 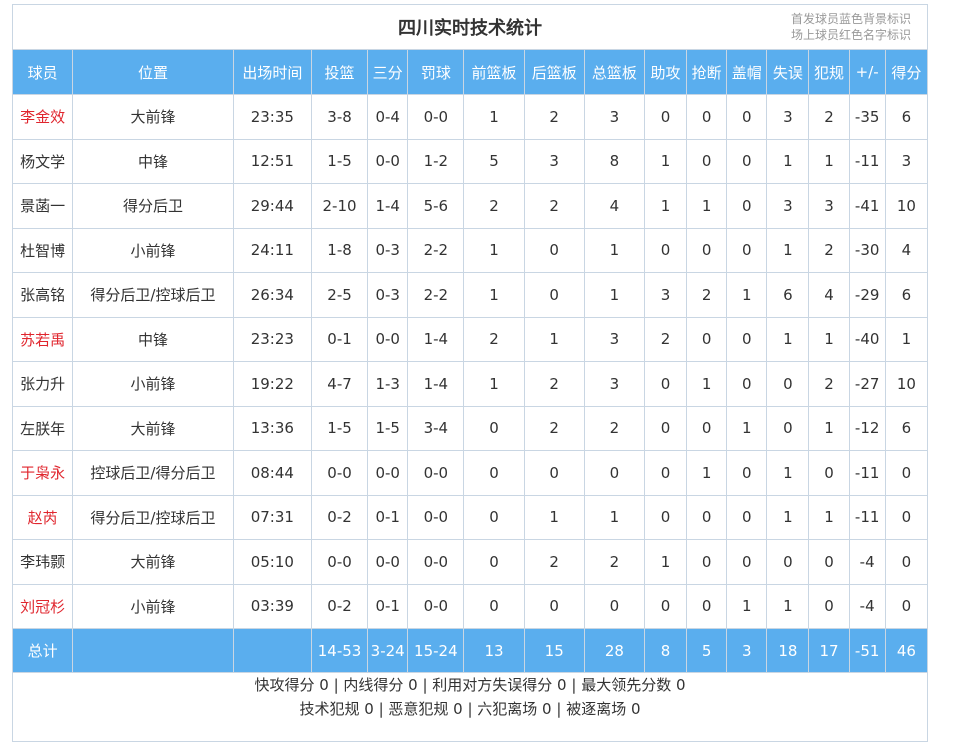 I want to click on column-header: 出场时间, so click(x=272, y=72).